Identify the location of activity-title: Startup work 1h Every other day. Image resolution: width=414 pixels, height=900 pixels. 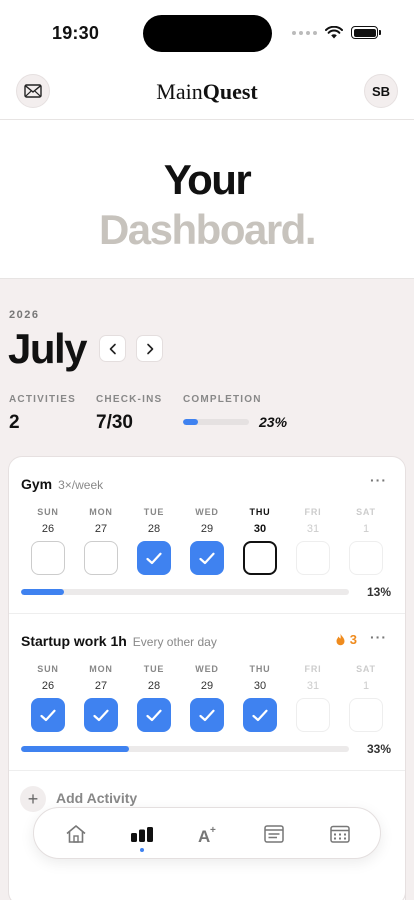
(119, 641).